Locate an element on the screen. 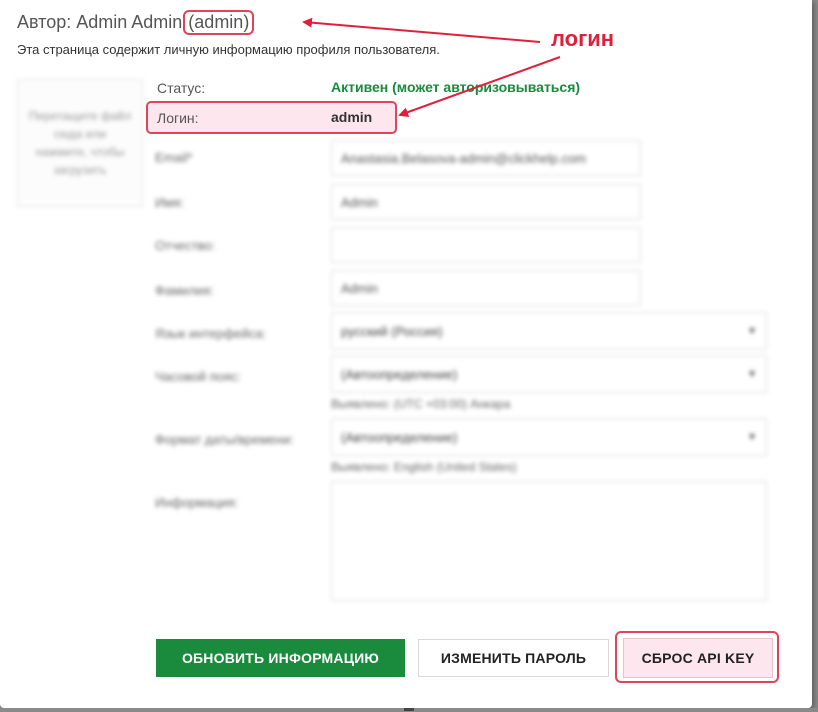 This screenshot has width=818, height=712. name-field: Admin is located at coordinates (486, 202).